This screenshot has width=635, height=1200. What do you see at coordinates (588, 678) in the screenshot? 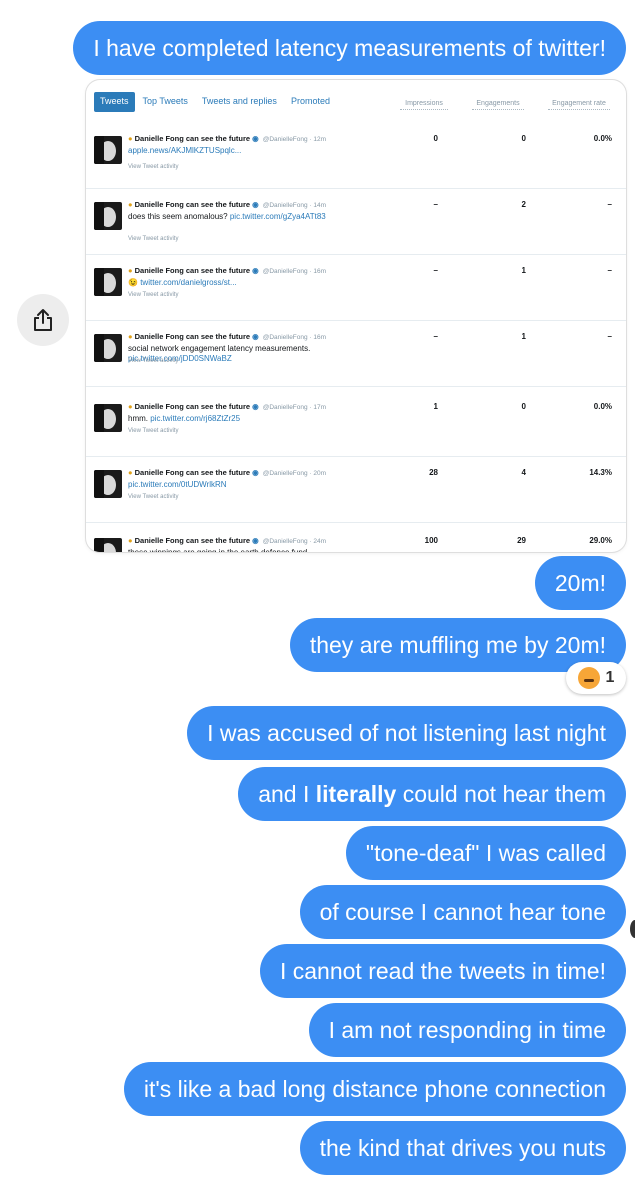
I see `angry-face-icon` at bounding box center [588, 678].